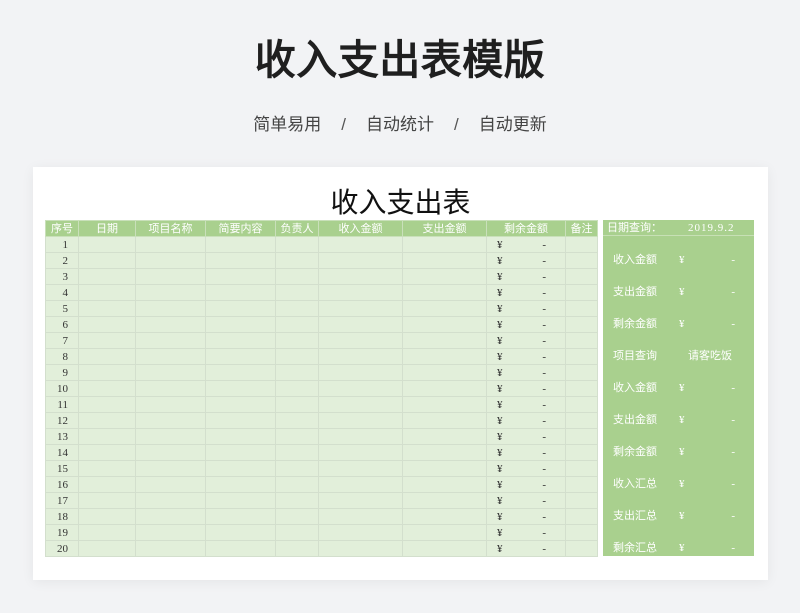 This screenshot has height=613, width=800. What do you see at coordinates (710, 356) in the screenshot?
I see `item-query-input: 请客吃饭` at bounding box center [710, 356].